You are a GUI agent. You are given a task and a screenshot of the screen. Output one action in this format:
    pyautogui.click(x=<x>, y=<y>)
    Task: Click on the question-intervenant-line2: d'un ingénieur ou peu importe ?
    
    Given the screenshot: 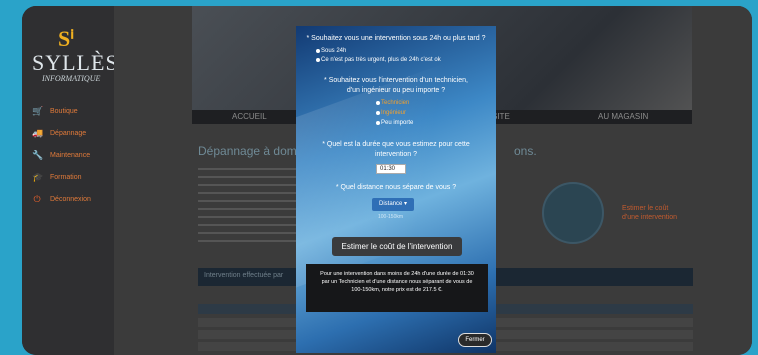 What is the action you would take?
    pyautogui.click(x=396, y=90)
    